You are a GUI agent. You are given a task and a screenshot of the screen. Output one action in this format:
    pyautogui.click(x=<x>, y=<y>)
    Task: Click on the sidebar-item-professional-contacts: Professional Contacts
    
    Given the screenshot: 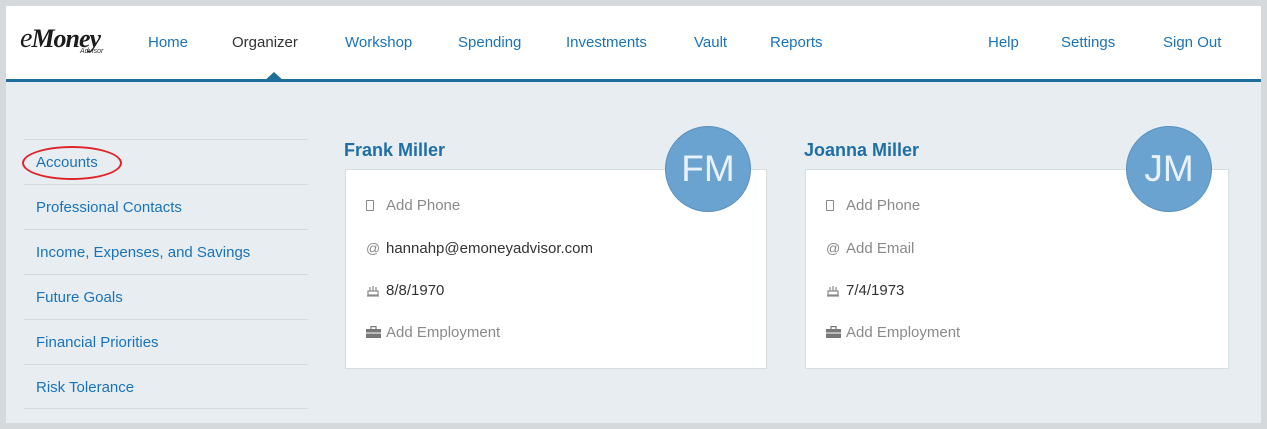 What is the action you would take?
    pyautogui.click(x=166, y=206)
    